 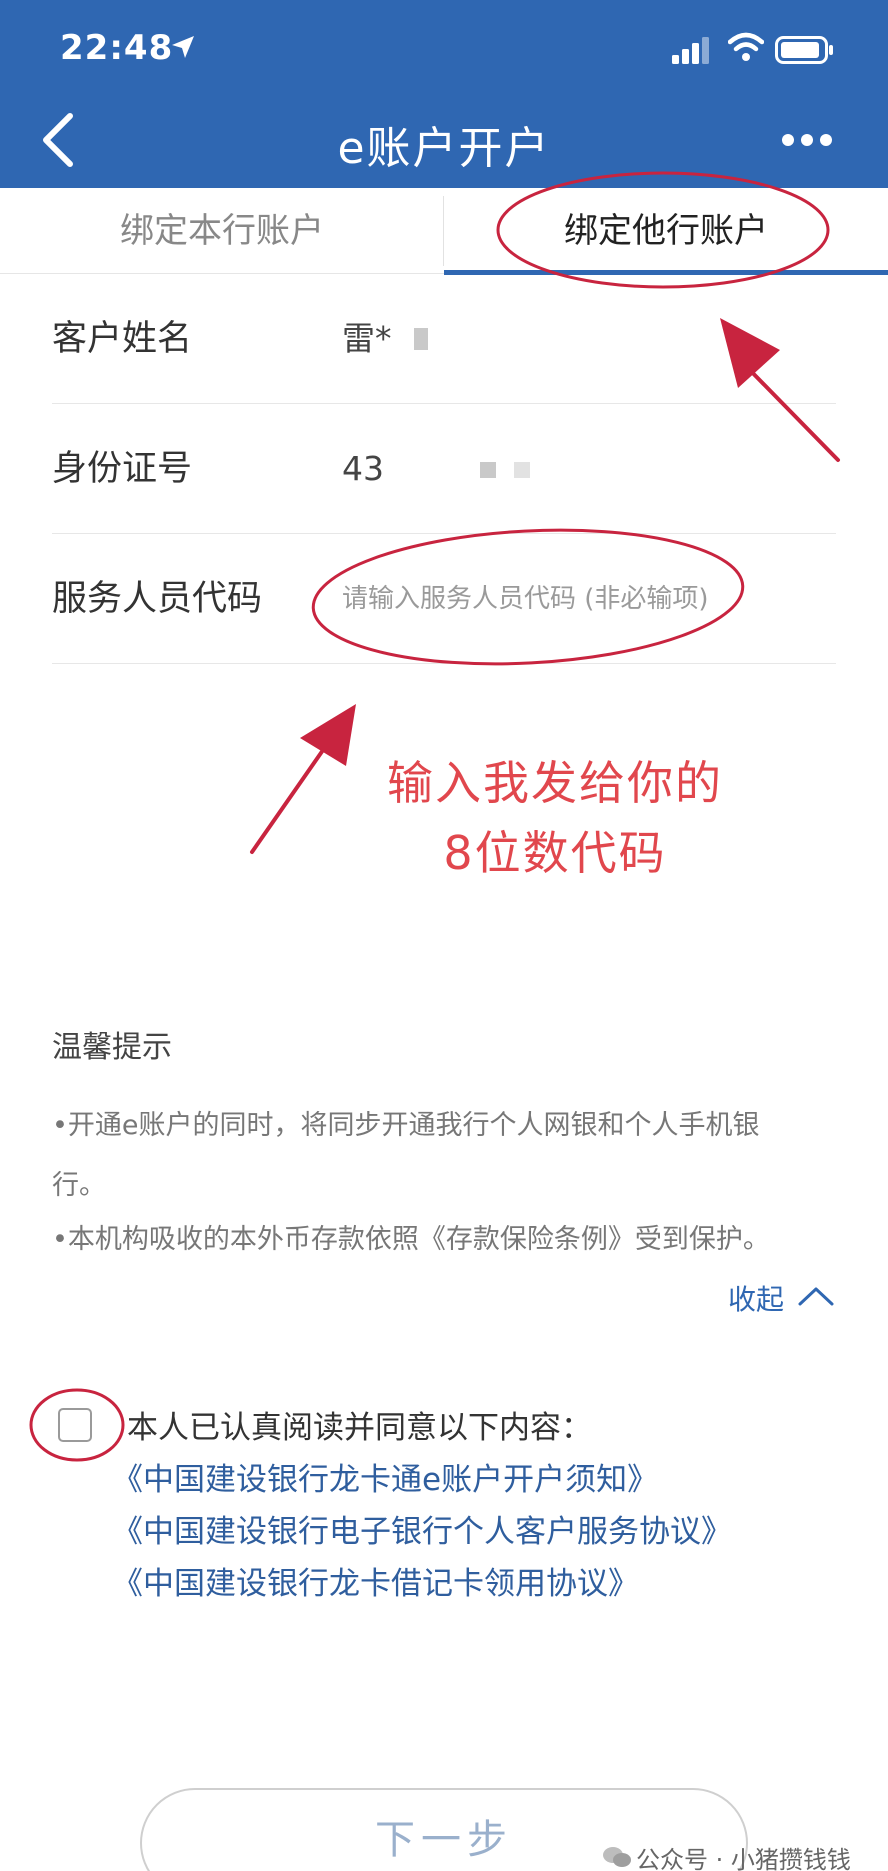 I want to click on staff-code-row: 服务人员代码, so click(x=444, y=599).